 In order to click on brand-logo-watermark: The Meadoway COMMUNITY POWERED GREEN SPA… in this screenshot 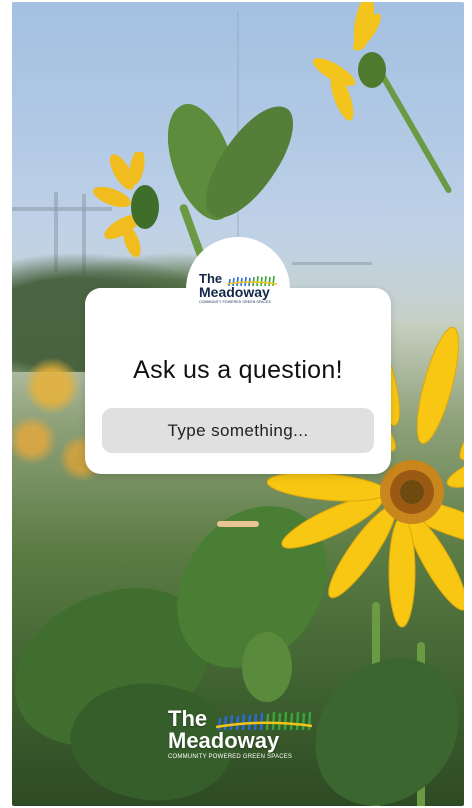, I will do `click(243, 734)`.